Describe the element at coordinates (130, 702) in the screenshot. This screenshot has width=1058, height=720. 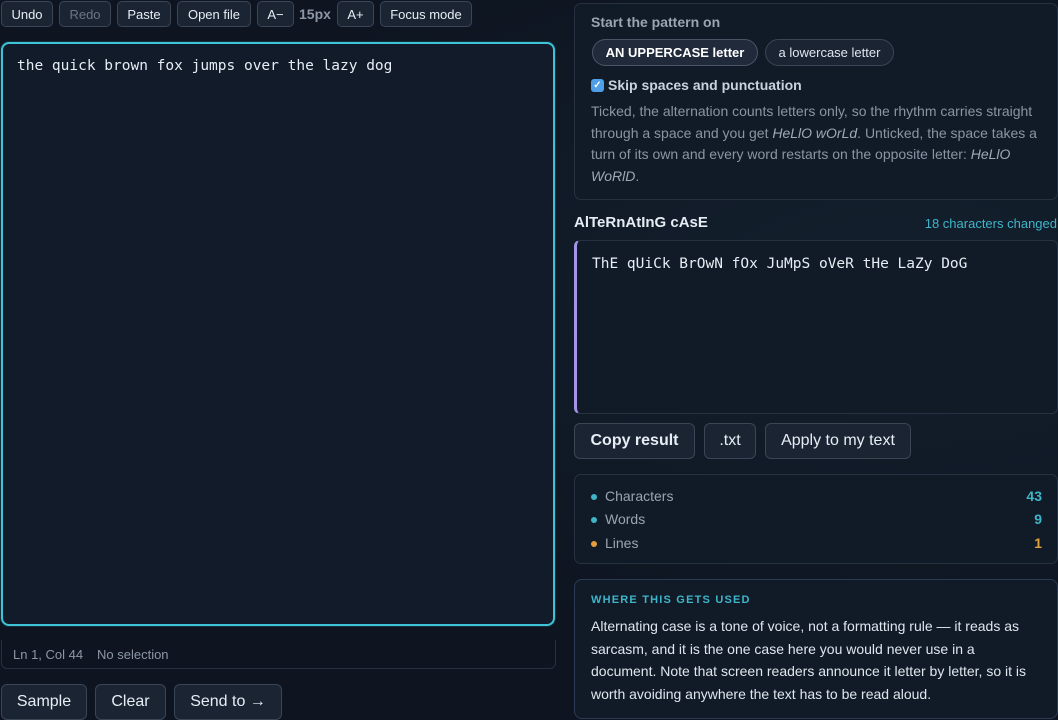
I see `clear-button: Clear` at that location.